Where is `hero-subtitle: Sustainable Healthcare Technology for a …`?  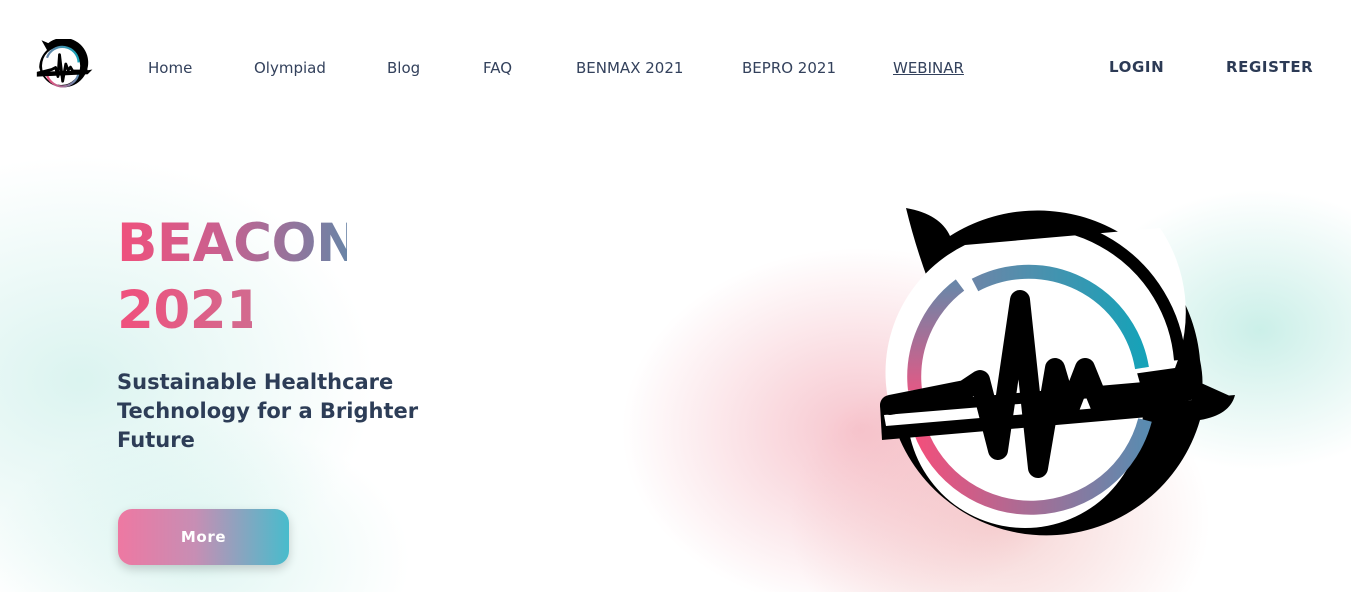 hero-subtitle: Sustainable Healthcare Technology for a … is located at coordinates (268, 411).